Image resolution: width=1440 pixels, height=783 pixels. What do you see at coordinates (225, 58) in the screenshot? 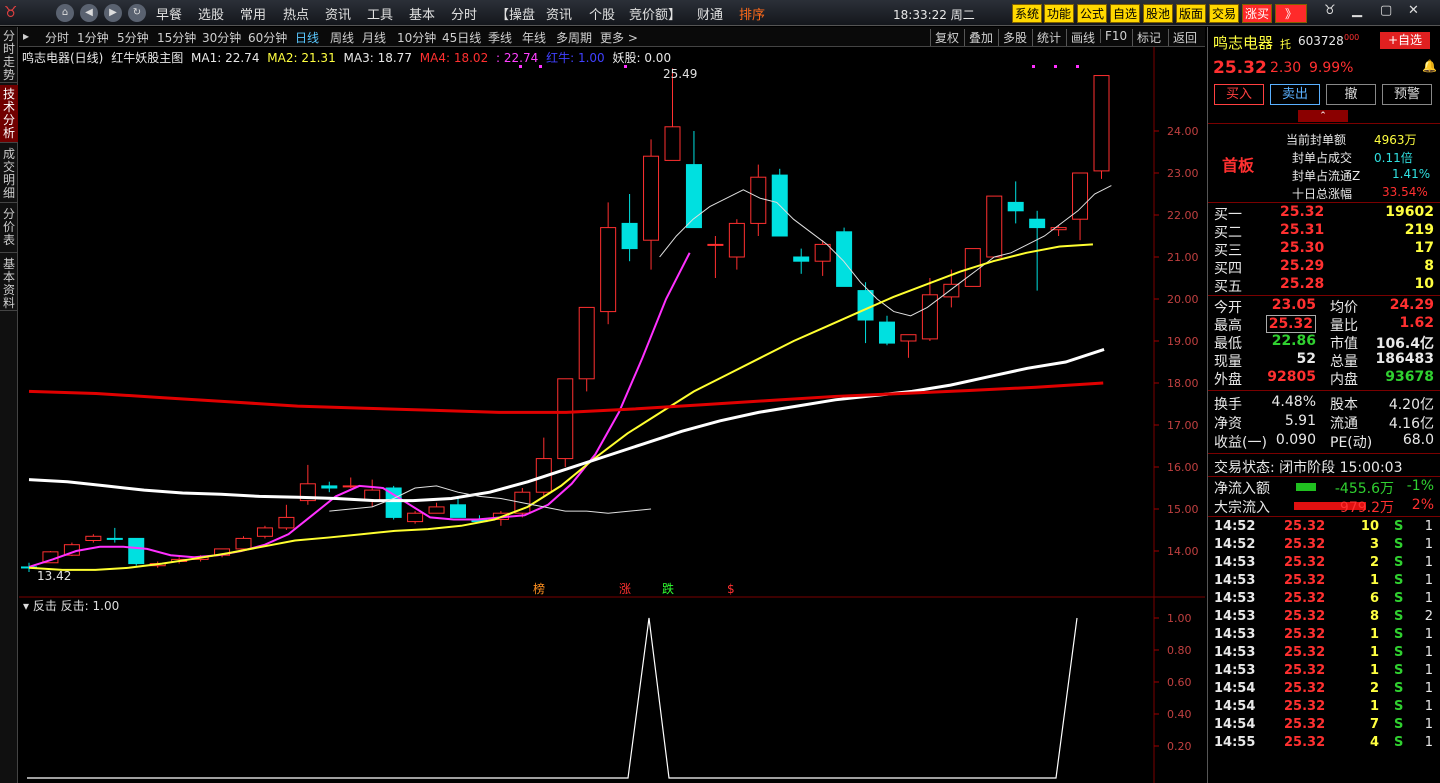
I see `ma1-value: MA1: 22.74` at bounding box center [225, 58].